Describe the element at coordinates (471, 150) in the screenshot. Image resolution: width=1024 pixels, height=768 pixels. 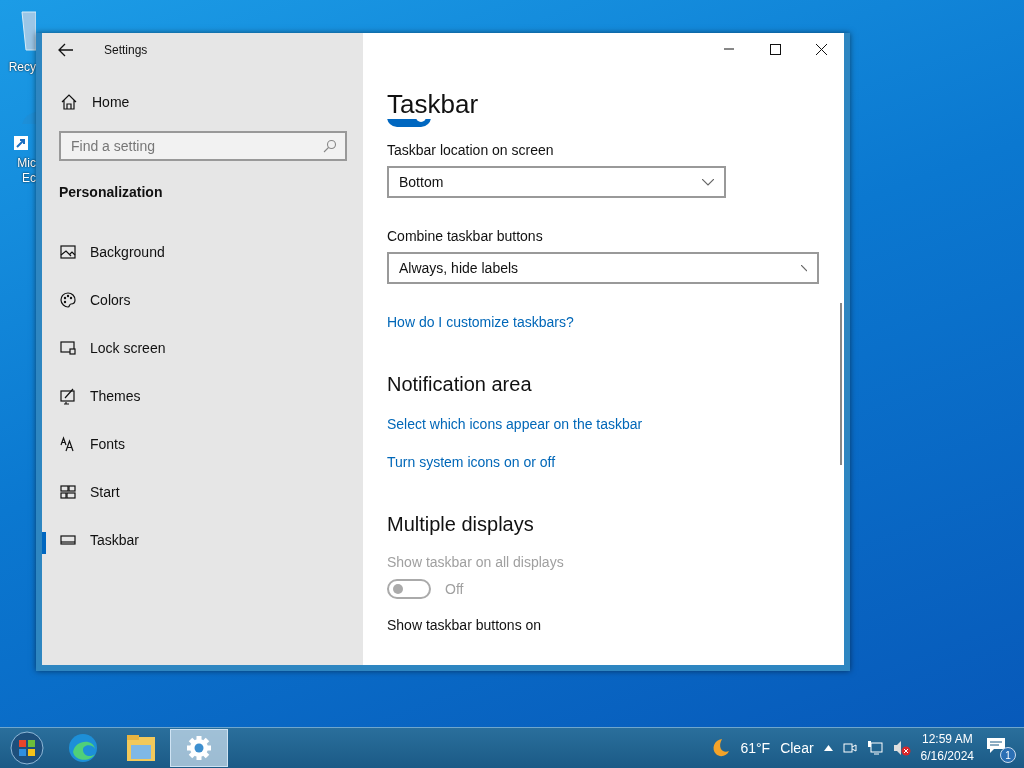
I see `field-label: Taskbar location on screen` at that location.